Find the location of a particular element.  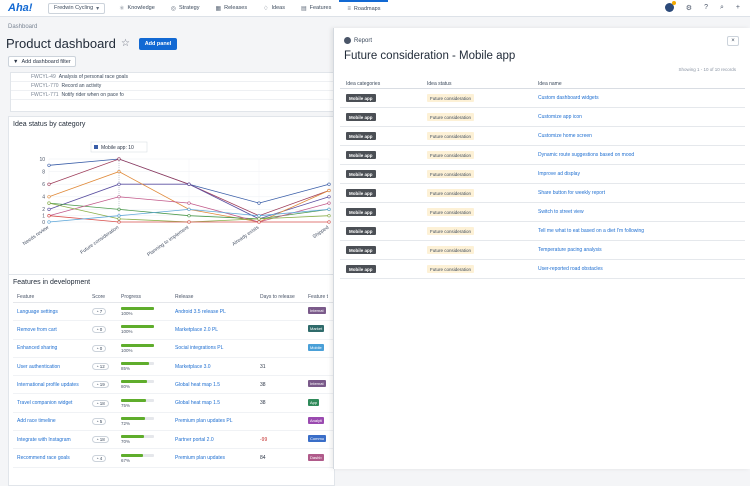

feature-name-link: Travel companion widget is located at coordinates (52, 403).